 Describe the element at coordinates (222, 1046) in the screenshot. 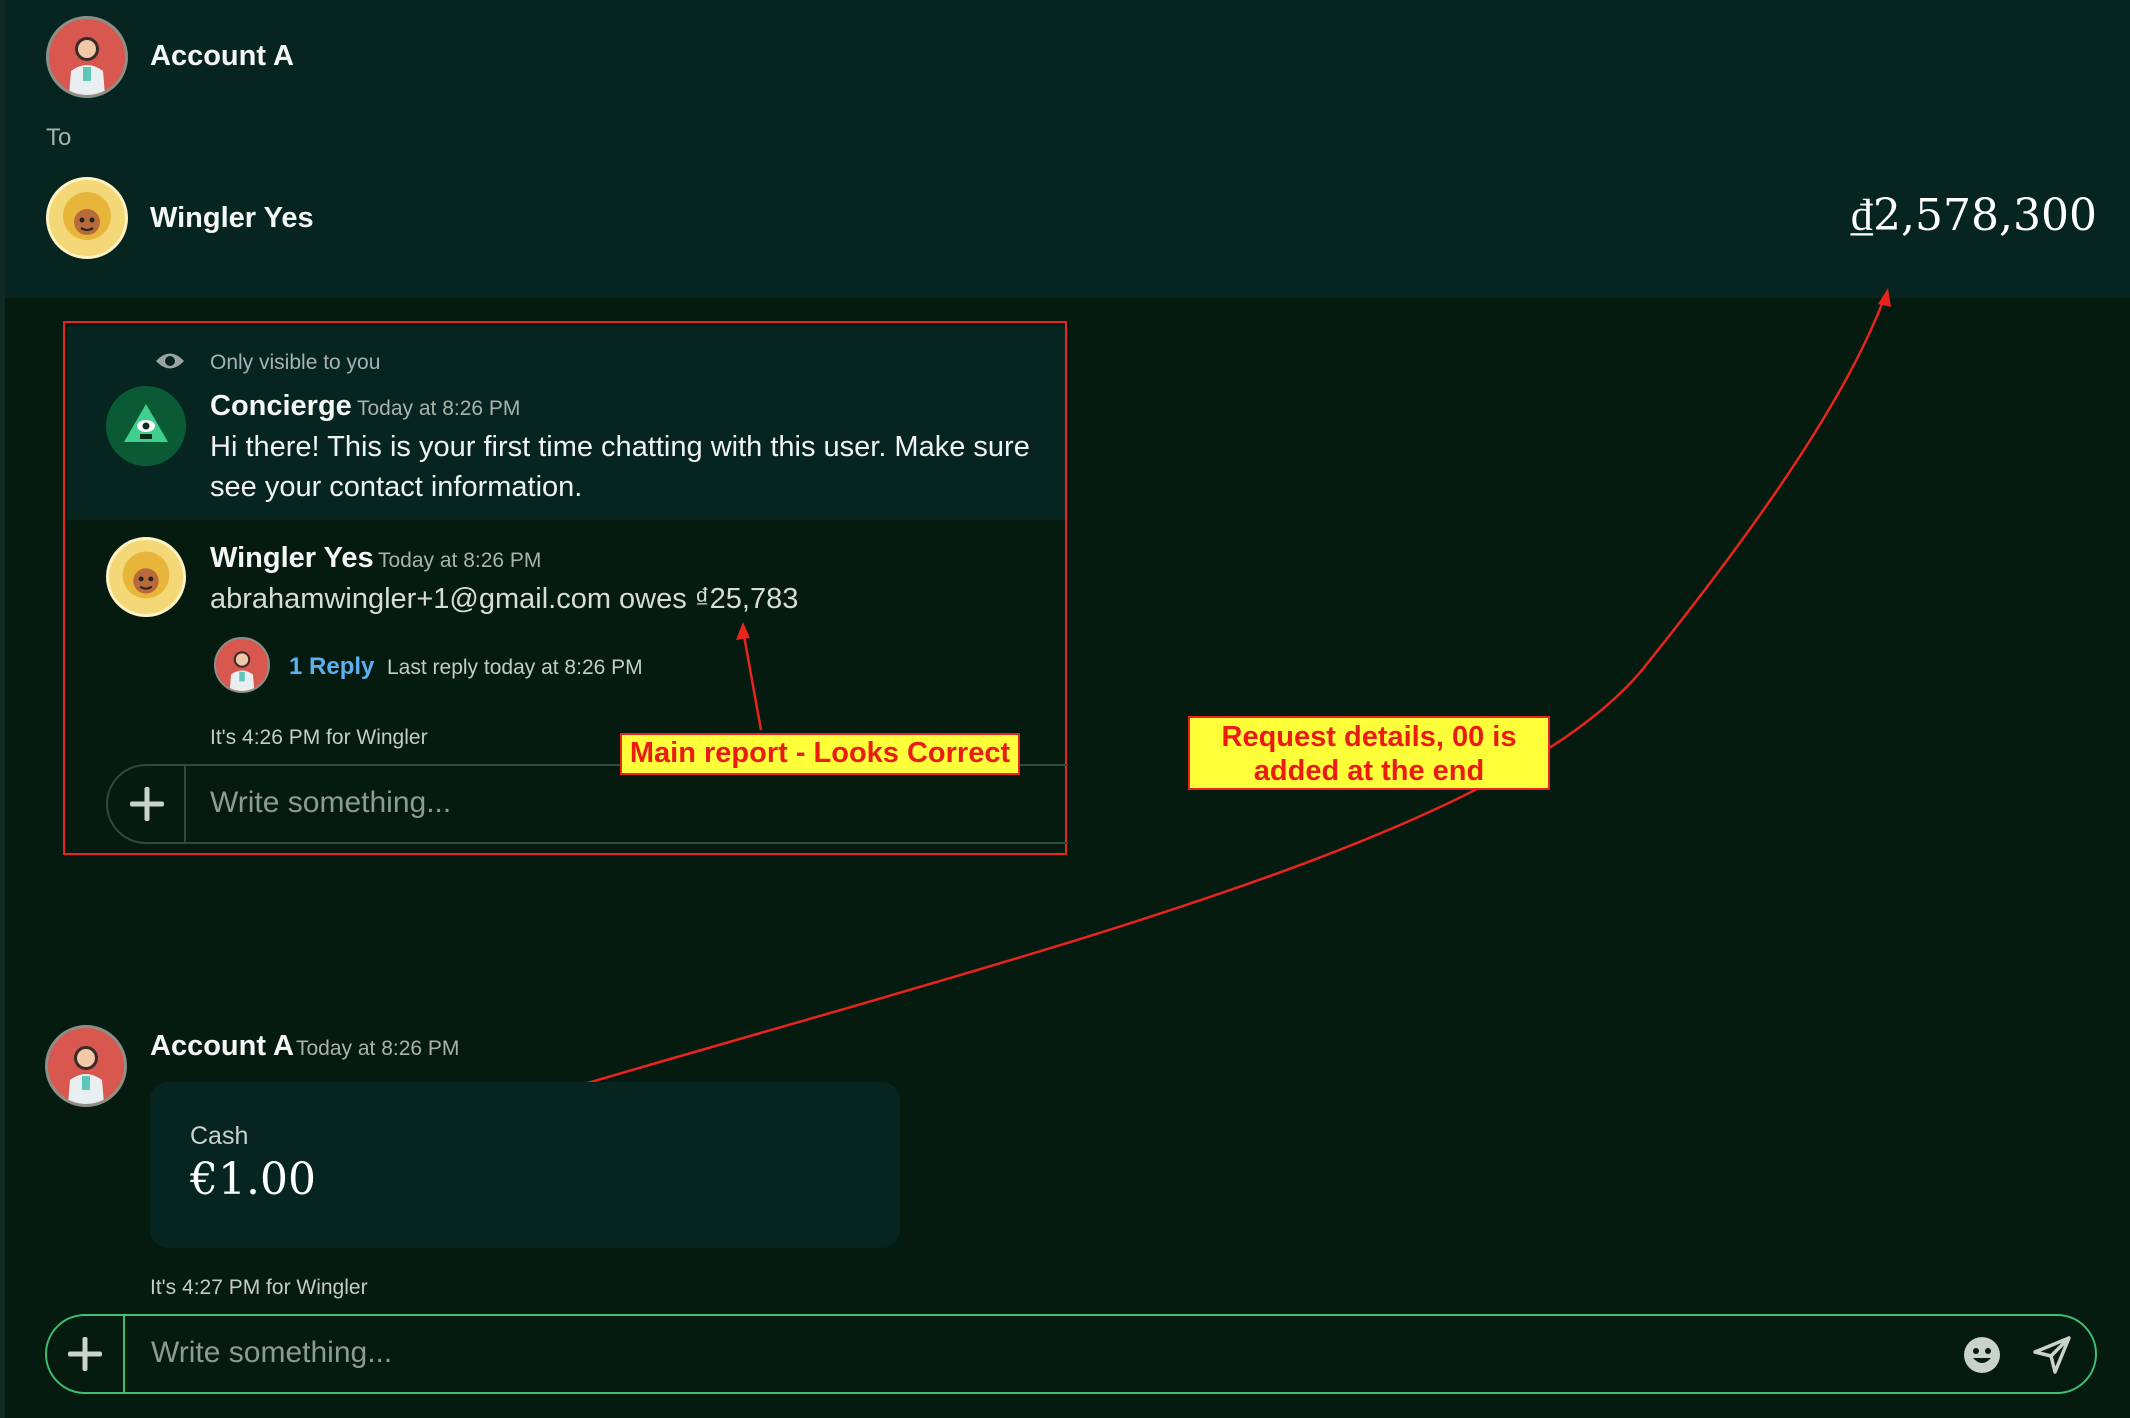

I see `request-sender-name: Account A` at that location.